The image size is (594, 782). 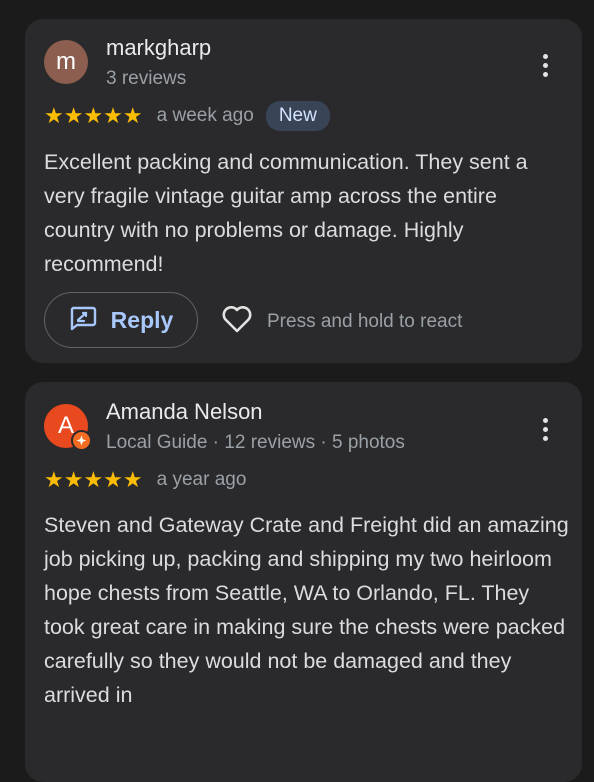 I want to click on react-button: Press and hold to react, so click(x=341, y=321).